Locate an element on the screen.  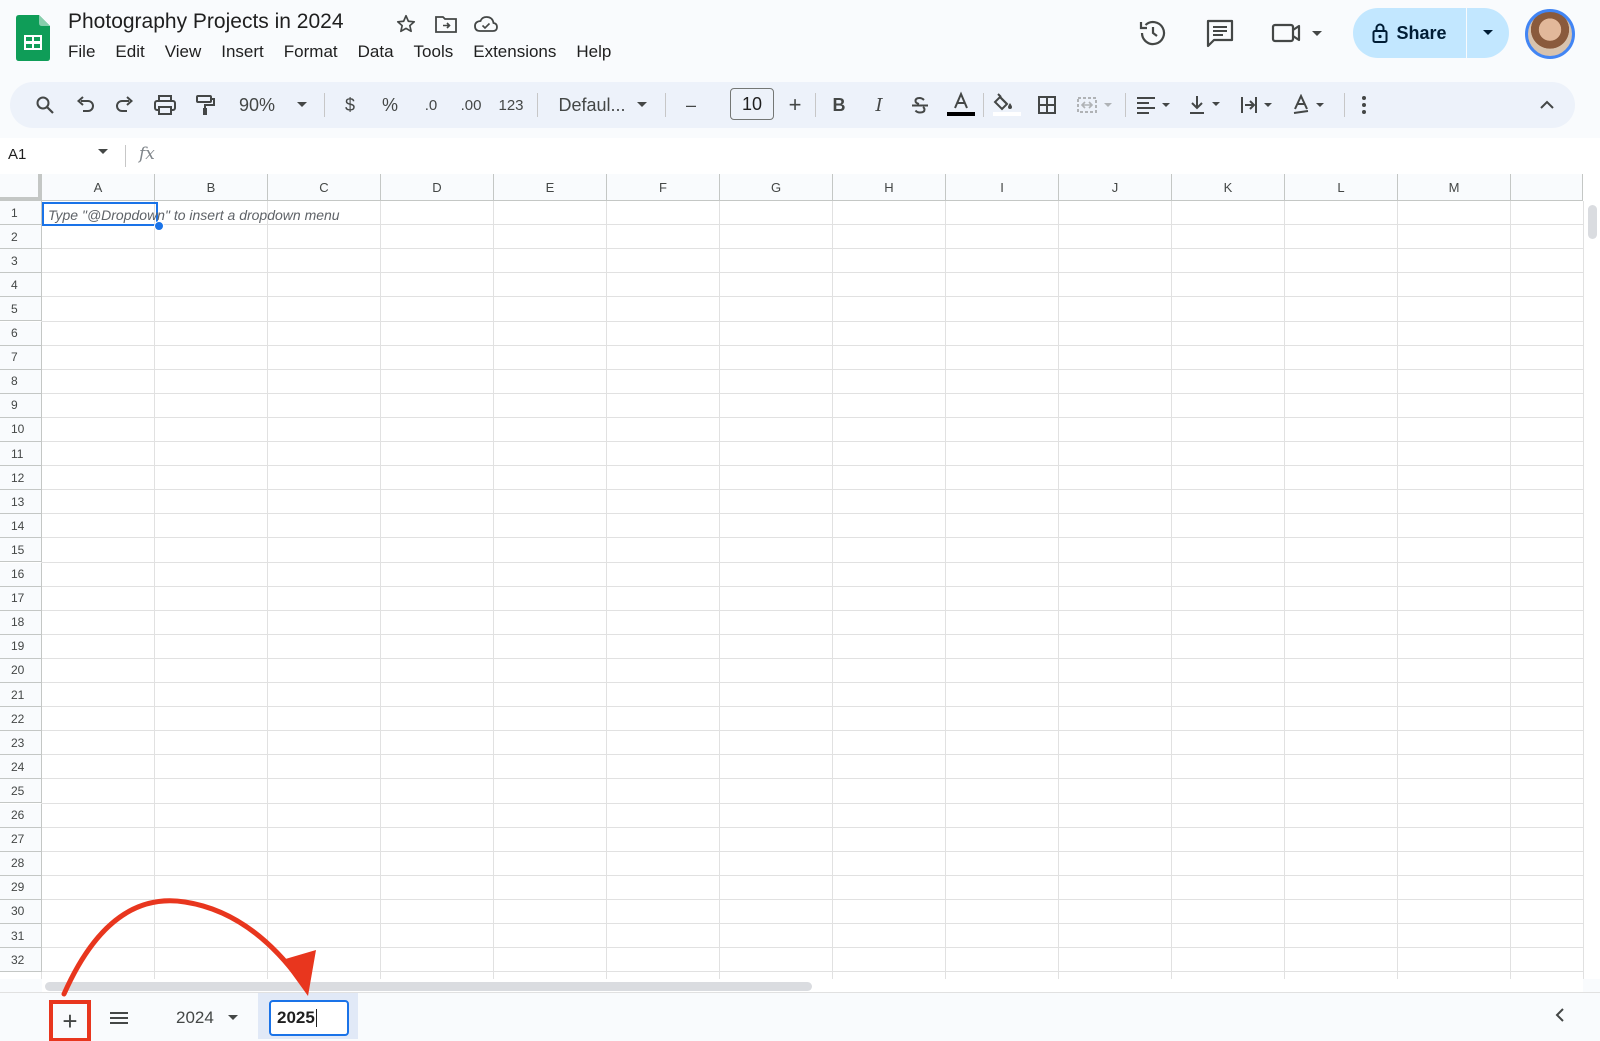
collapse-menus-icon is located at coordinates (1547, 105).